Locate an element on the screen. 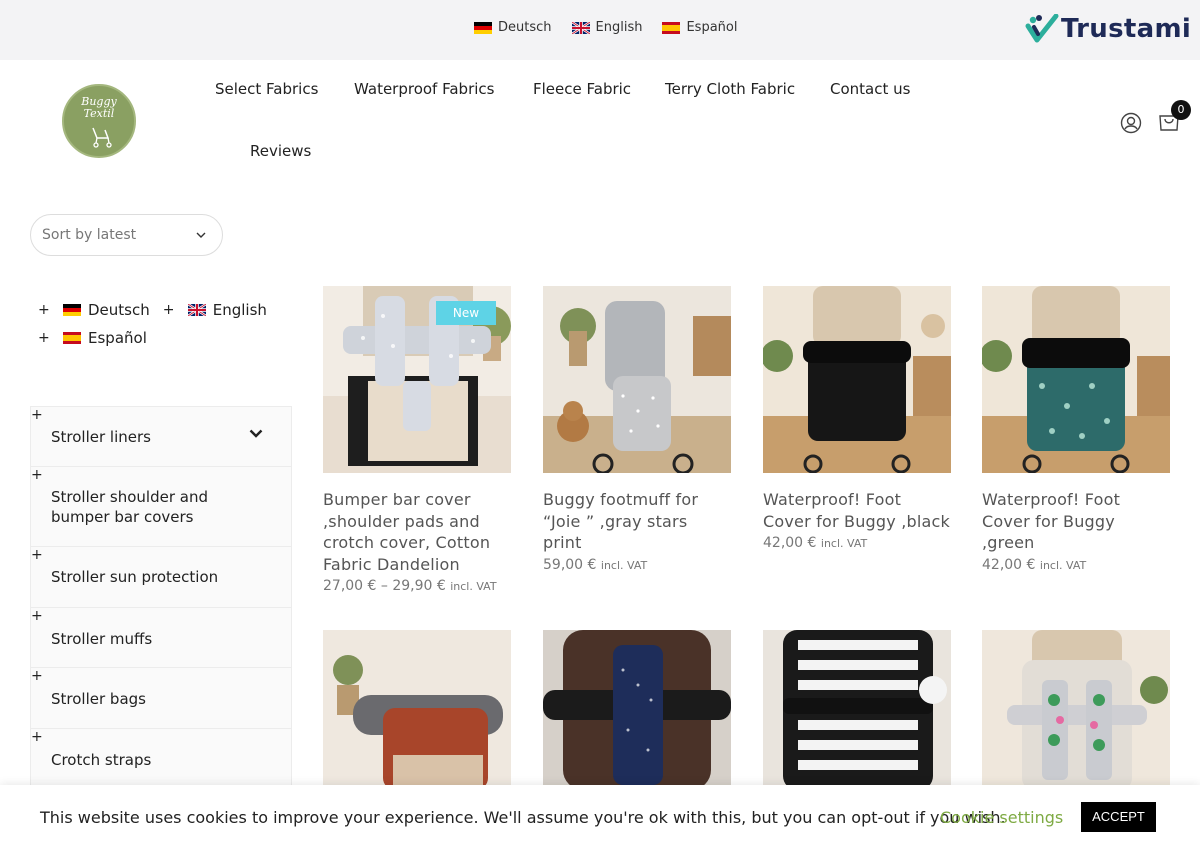  category-sun-protection: + Stroller sun protection is located at coordinates (161, 577).